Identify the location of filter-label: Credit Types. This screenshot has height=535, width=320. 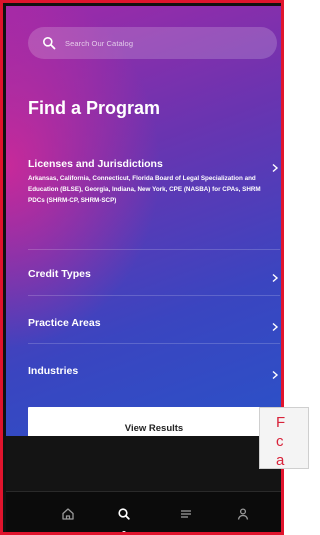
(59, 274).